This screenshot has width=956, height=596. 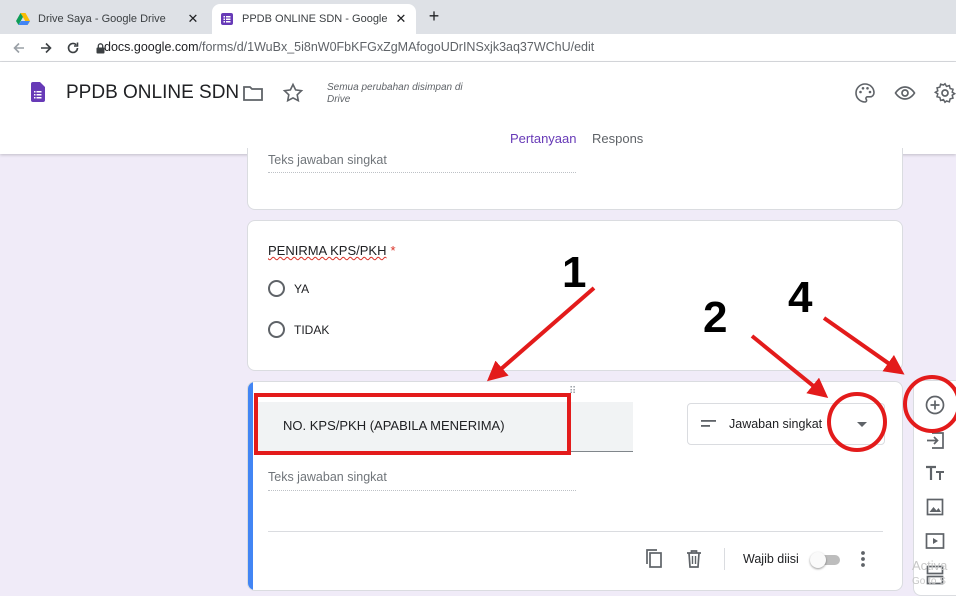 I want to click on watermark-line-2: Go to S, so click(x=929, y=581).